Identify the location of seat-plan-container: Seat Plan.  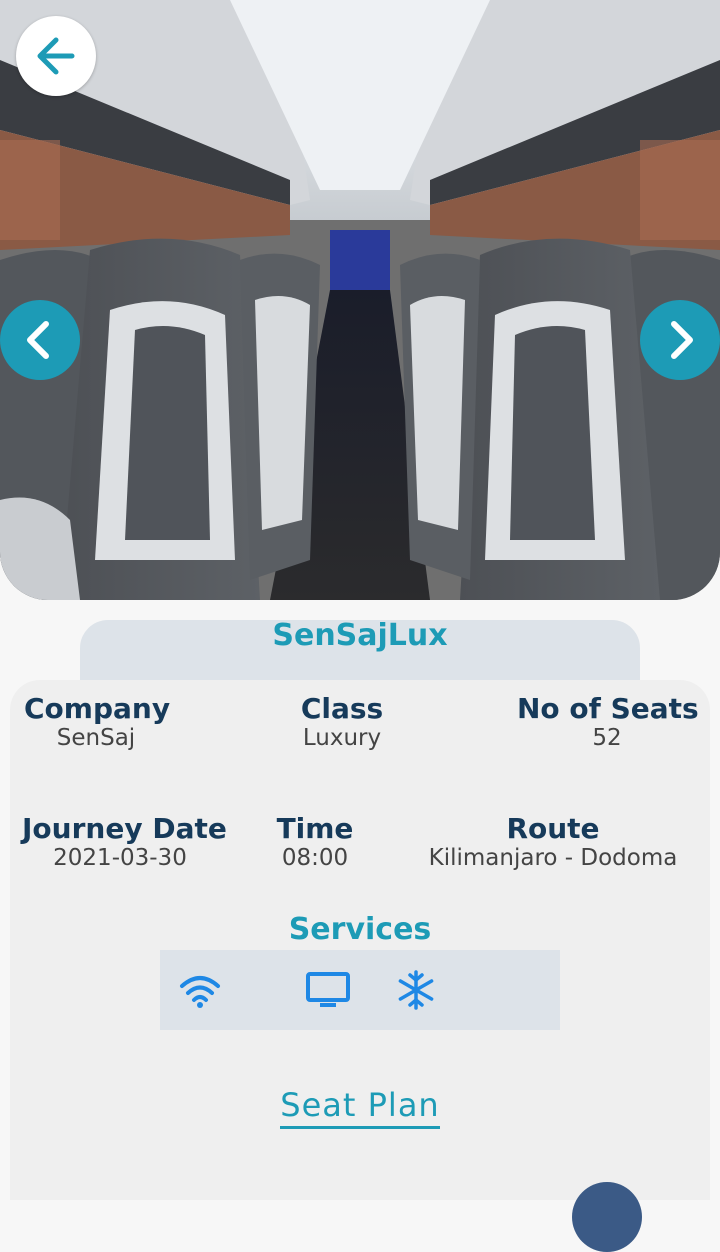
(360, 1107).